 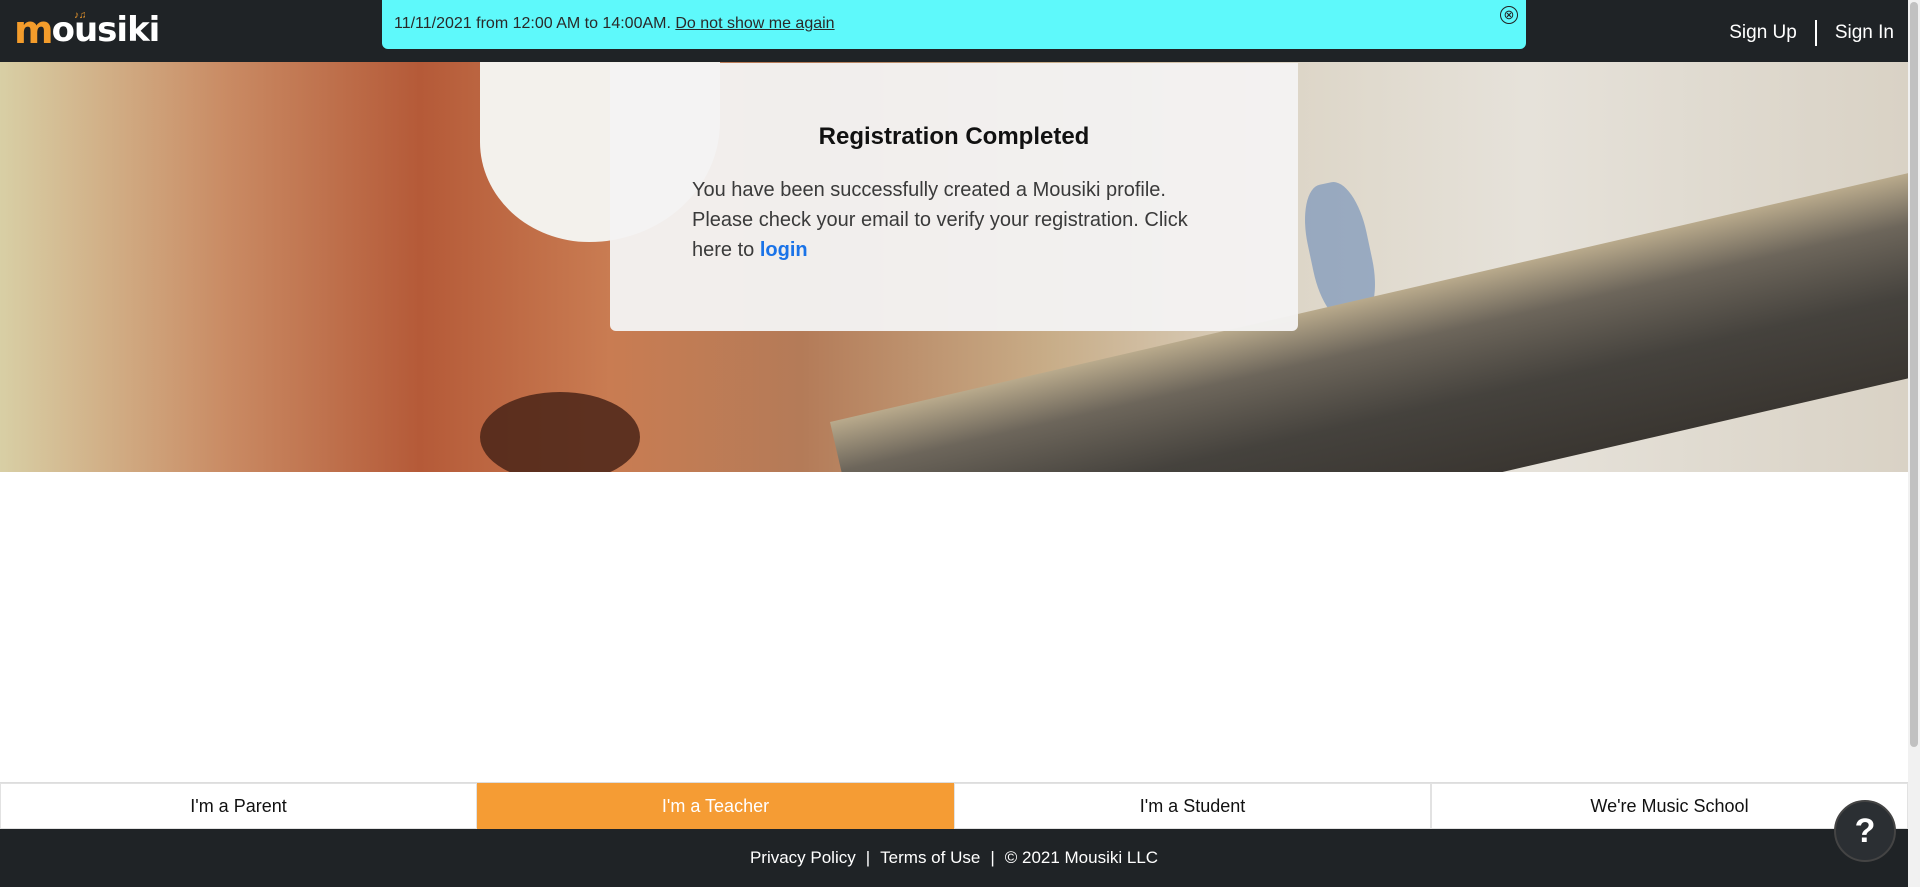 I want to click on mousiki-logo: ♪♫ m ousiki, so click(x=87, y=30).